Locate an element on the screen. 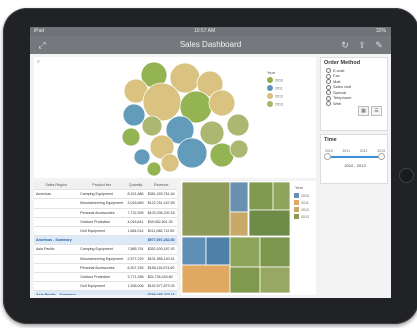  option-label: Sales visit is located at coordinates (342, 87).